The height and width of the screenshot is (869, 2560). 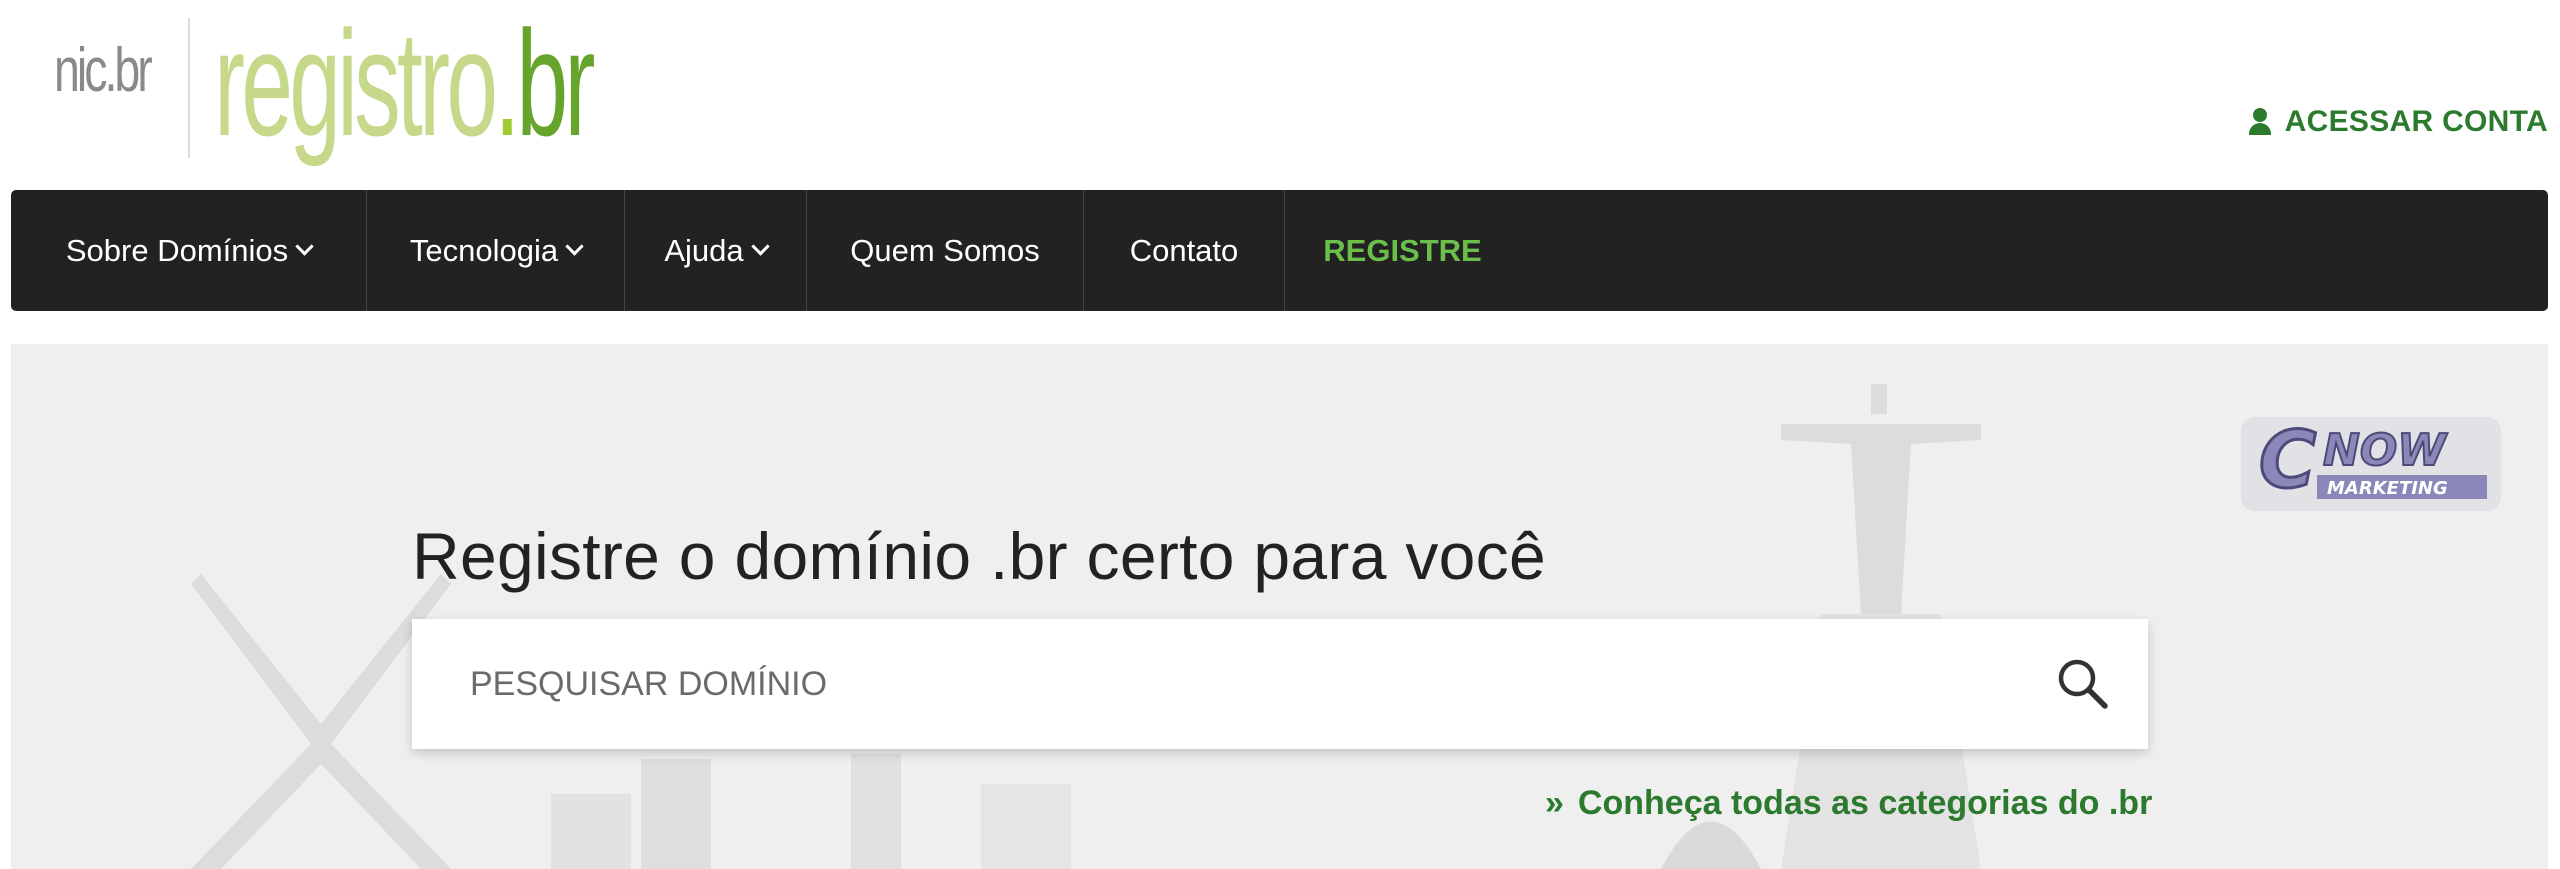 What do you see at coordinates (2287, 461) in the screenshot?
I see `svg-text: C` at bounding box center [2287, 461].